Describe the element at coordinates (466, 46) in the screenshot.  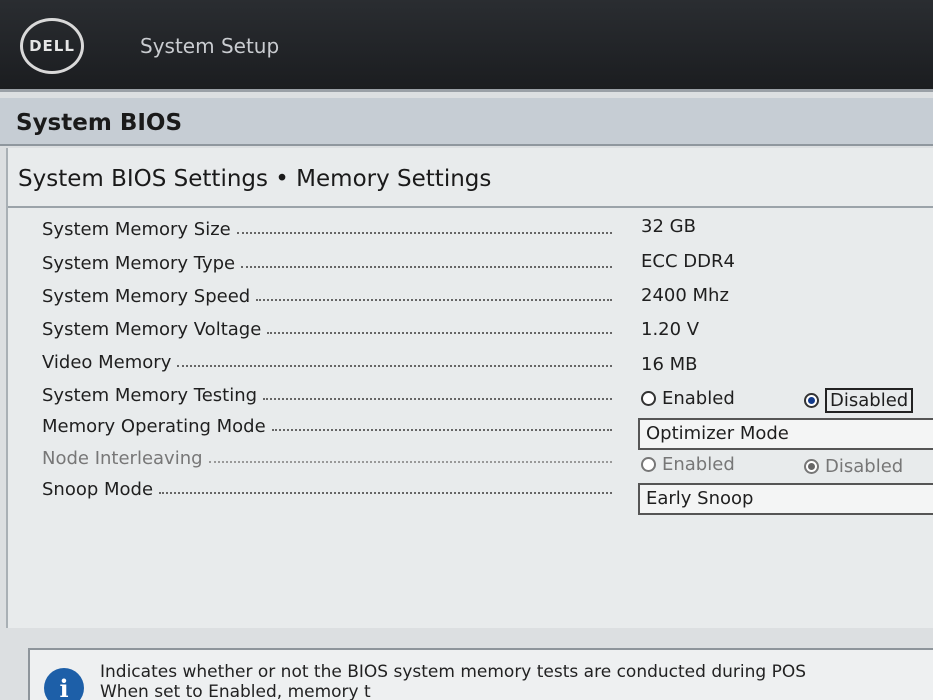
I see `top-header: DELL System Setup` at that location.